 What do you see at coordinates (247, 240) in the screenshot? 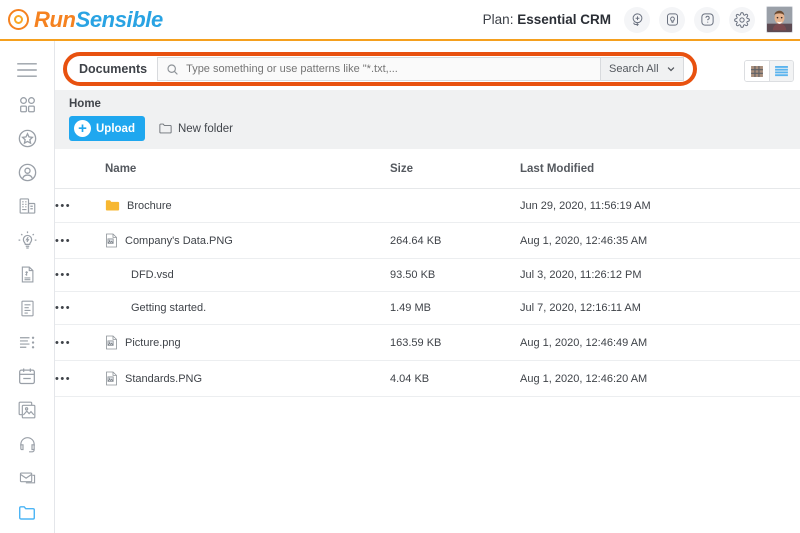
I see `row-name-cell: Company's Data.PNG` at bounding box center [247, 240].